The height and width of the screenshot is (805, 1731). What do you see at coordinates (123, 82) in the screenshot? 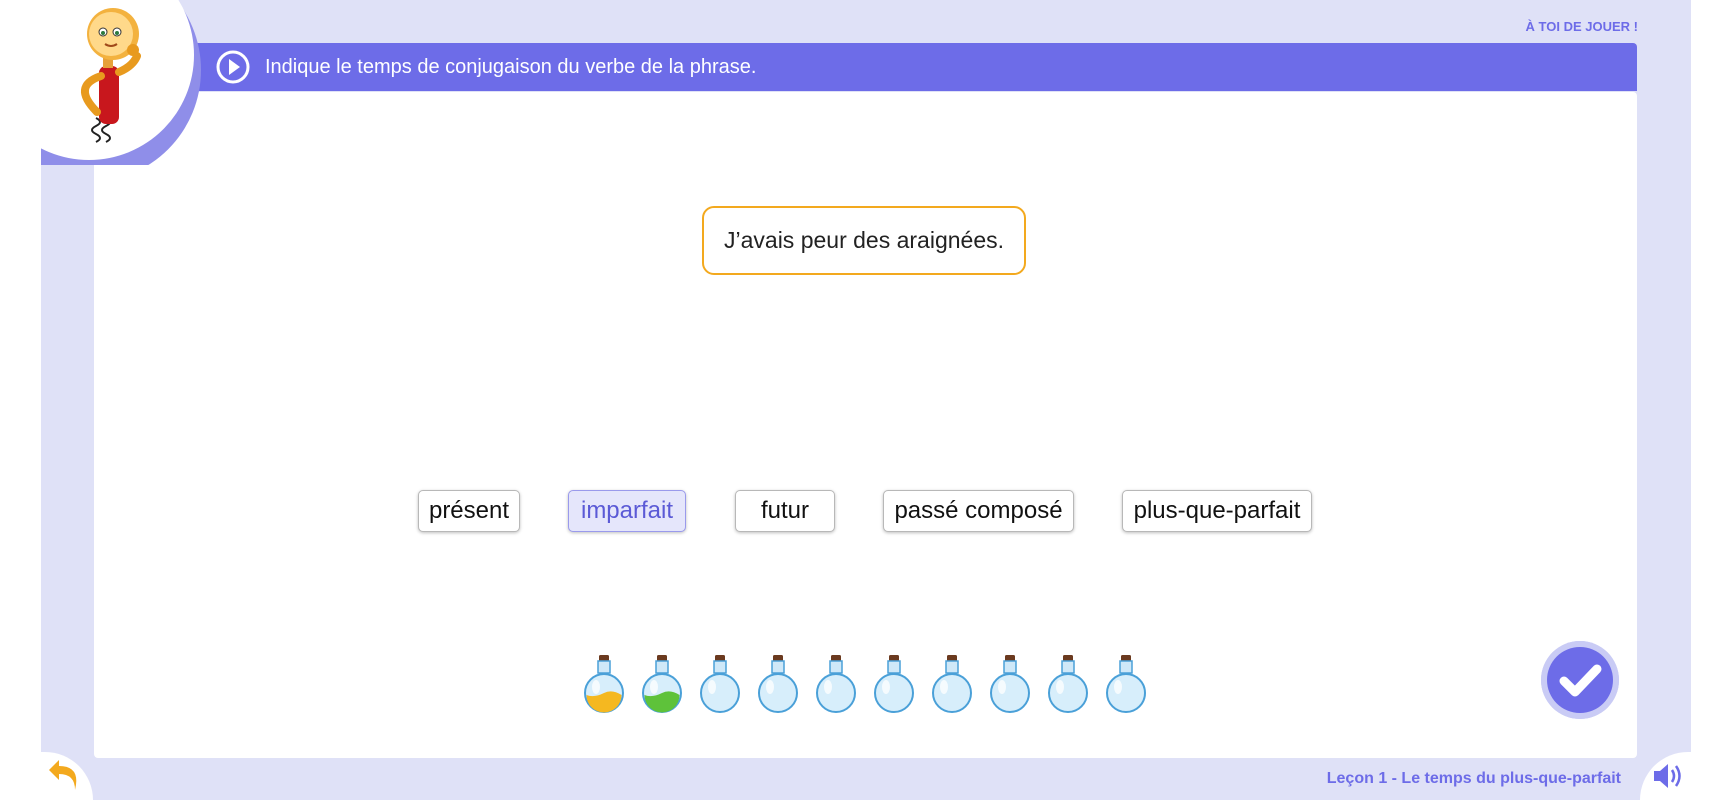
I see `mascot-badge` at bounding box center [123, 82].